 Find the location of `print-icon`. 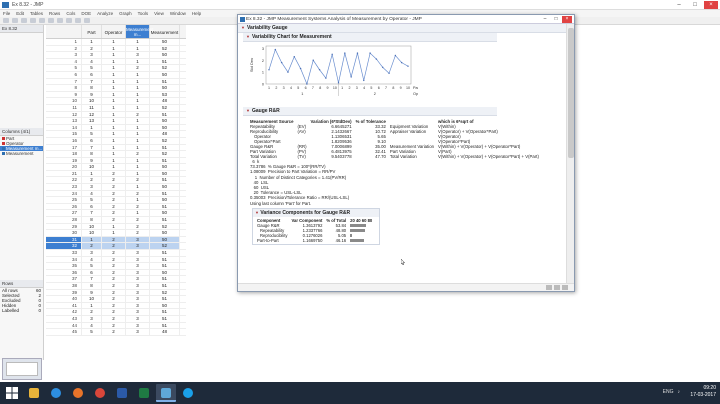

print-icon is located at coordinates (33, 20).